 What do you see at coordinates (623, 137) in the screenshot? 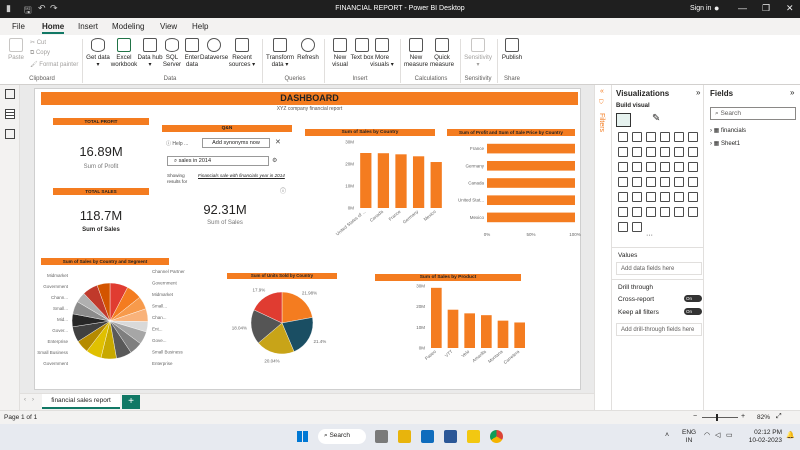
I see `stacked-bar-icon` at bounding box center [623, 137].